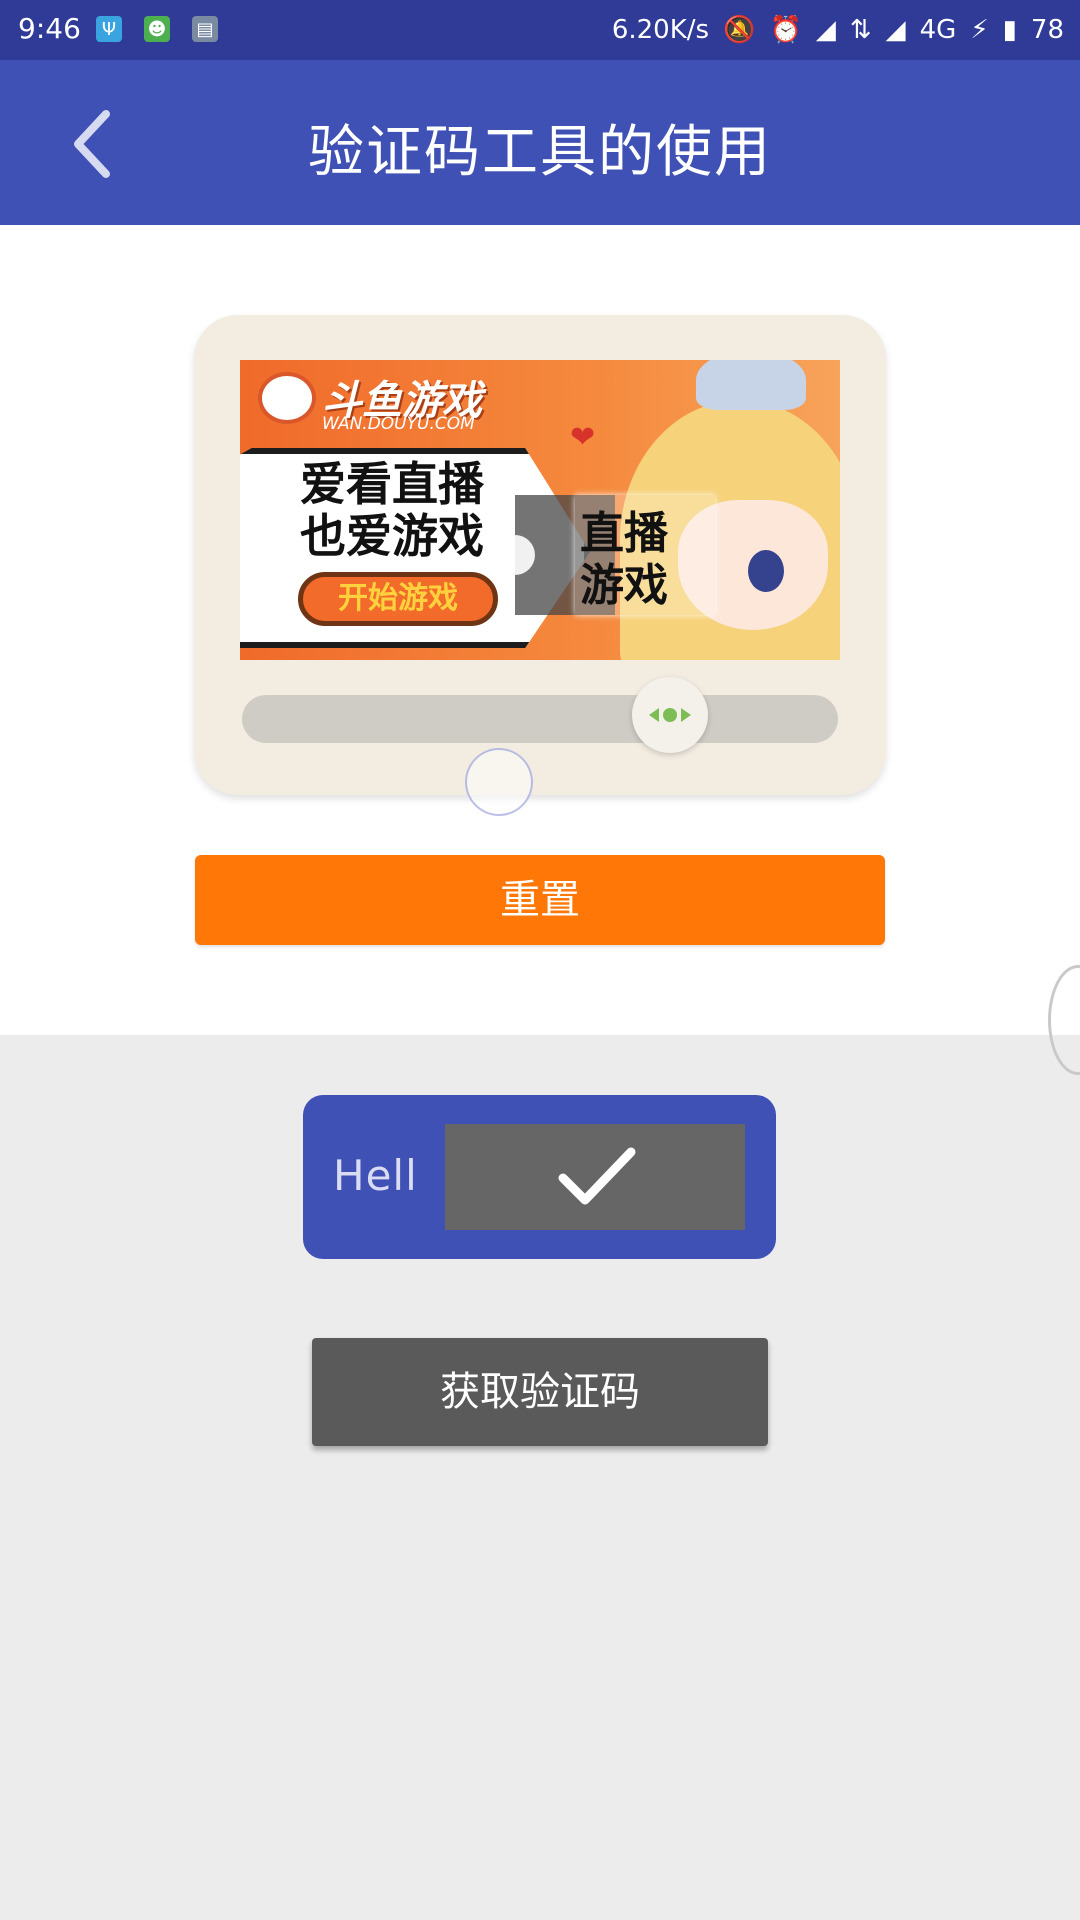  What do you see at coordinates (624, 533) in the screenshot?
I see `piece-line-1: 直播` at bounding box center [624, 533].